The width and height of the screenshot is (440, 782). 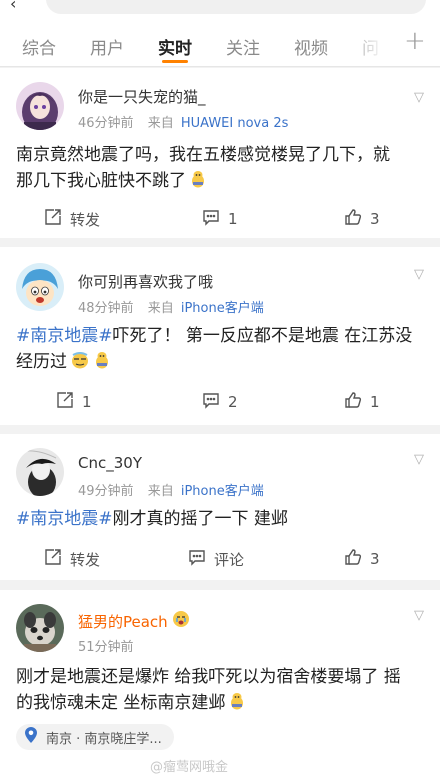 I want to click on post-text-line: #南京地震#刚才真的摇了一下 建邺, so click(x=218, y=519).